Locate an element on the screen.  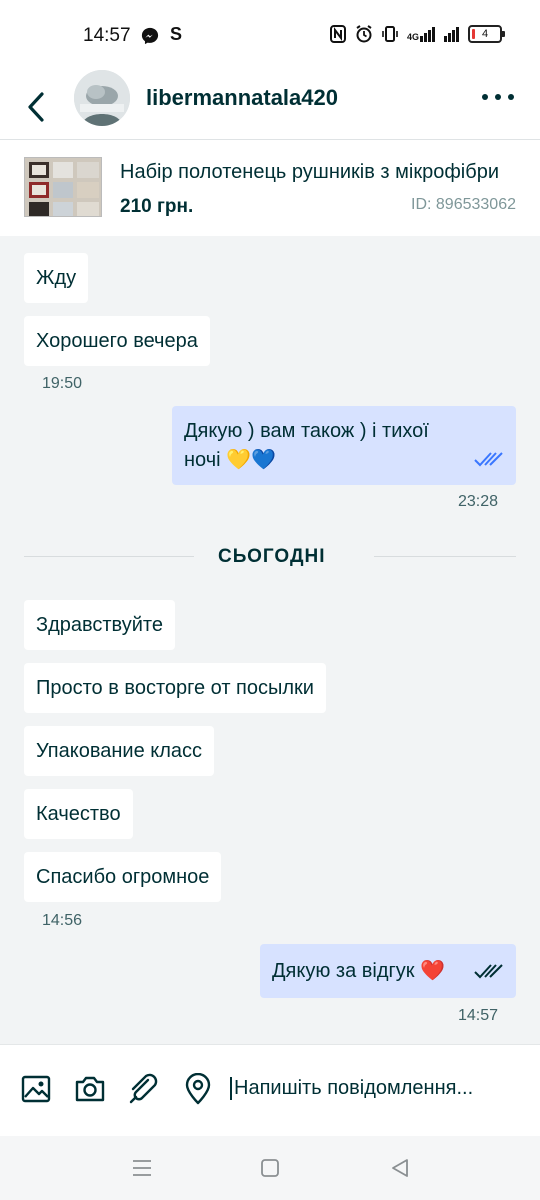
message-text: Жду is located at coordinates (56, 278).